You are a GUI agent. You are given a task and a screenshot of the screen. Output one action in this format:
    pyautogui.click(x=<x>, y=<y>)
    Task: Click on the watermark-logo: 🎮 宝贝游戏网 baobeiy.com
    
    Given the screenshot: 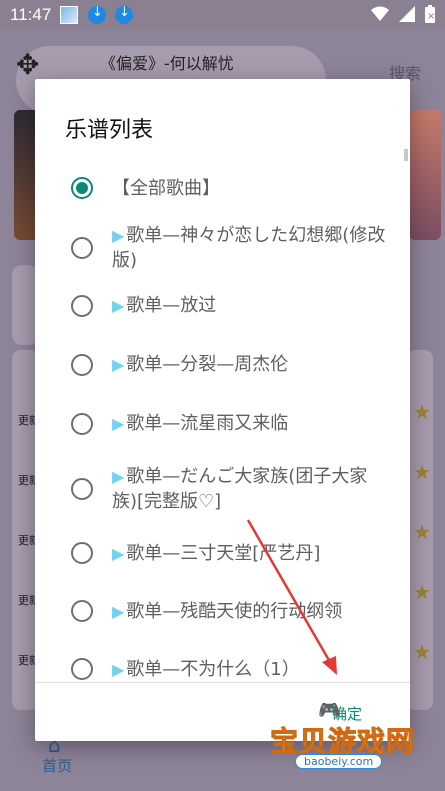 What is the action you would take?
    pyautogui.click(x=344, y=740)
    